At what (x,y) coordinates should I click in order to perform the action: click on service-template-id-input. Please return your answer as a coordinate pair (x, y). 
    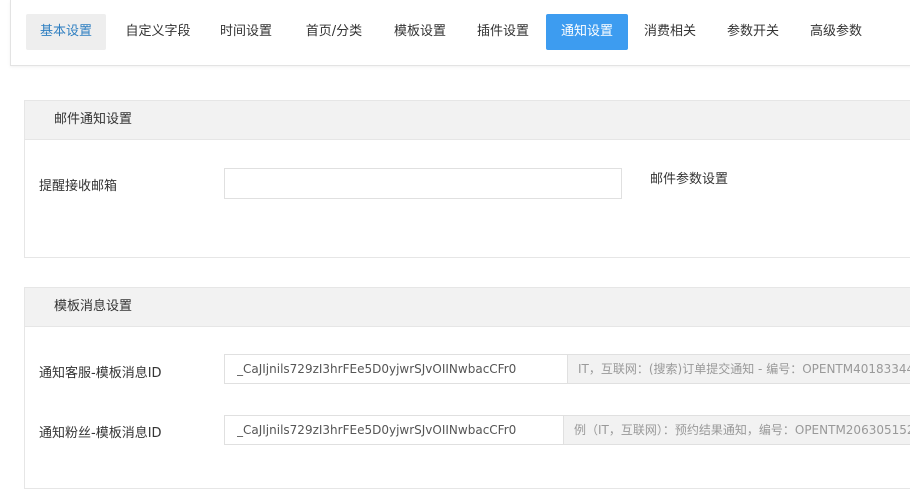
    Looking at the image, I should click on (396, 369).